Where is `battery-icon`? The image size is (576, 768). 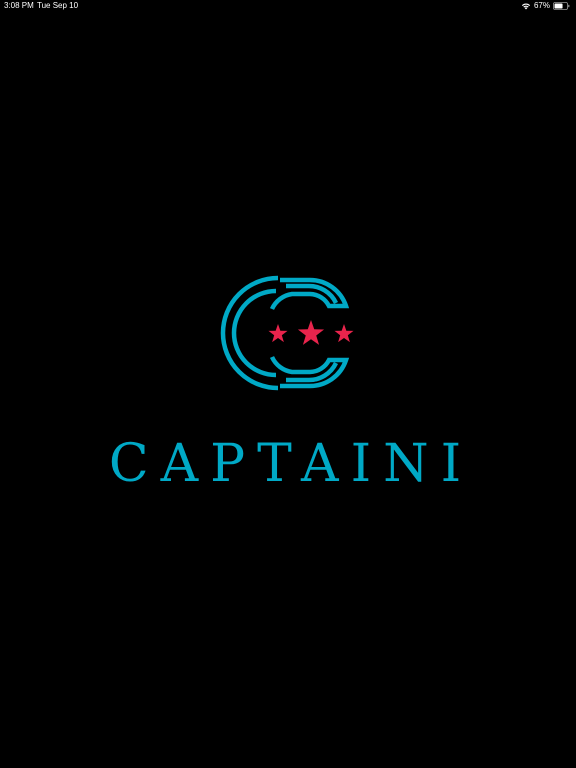
battery-icon is located at coordinates (561, 6).